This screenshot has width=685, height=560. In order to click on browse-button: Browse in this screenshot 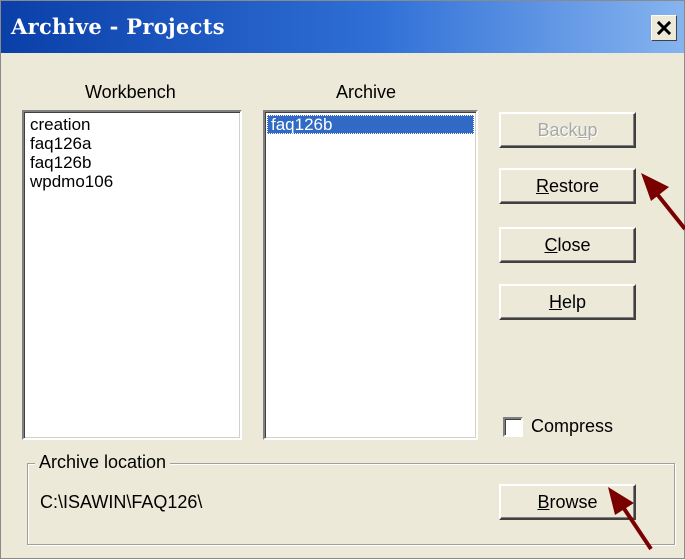, I will do `click(567, 502)`.